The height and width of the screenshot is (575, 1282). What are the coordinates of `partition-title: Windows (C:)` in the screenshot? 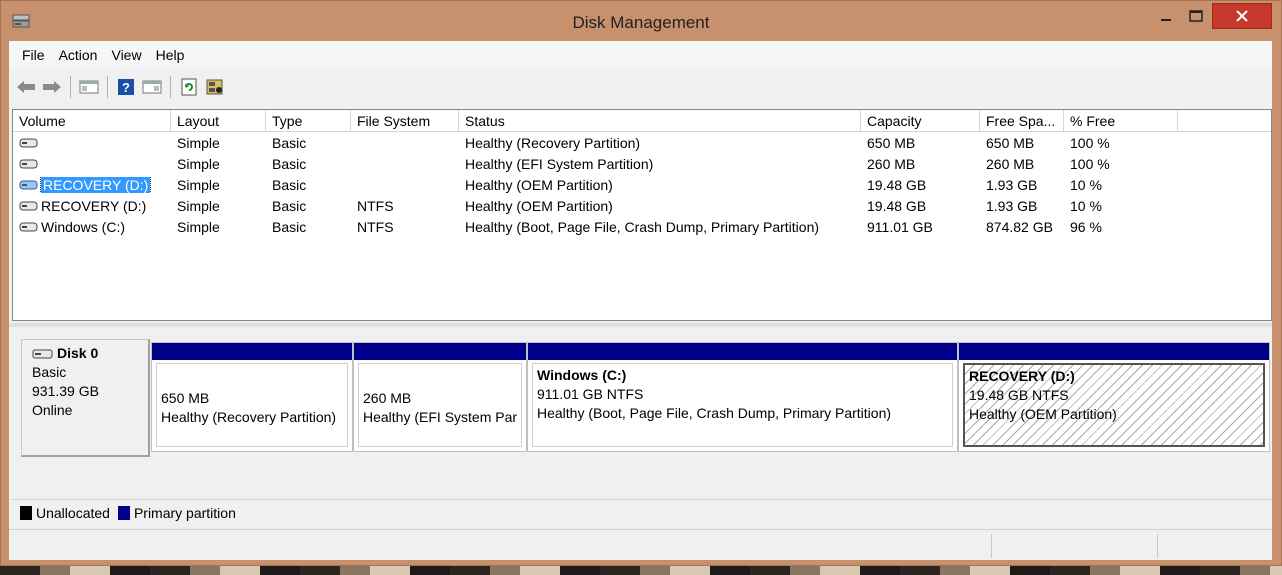 It's located at (582, 375).